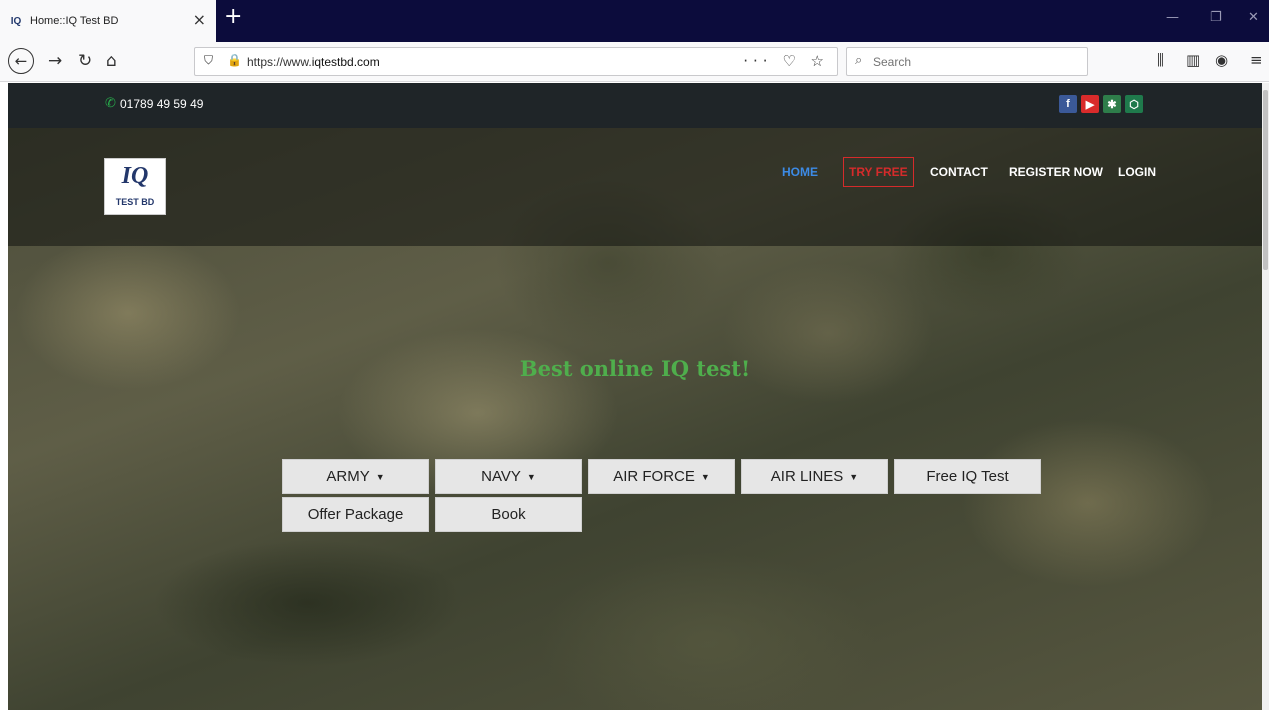 The height and width of the screenshot is (710, 1269). I want to click on category-label: Book, so click(508, 514).